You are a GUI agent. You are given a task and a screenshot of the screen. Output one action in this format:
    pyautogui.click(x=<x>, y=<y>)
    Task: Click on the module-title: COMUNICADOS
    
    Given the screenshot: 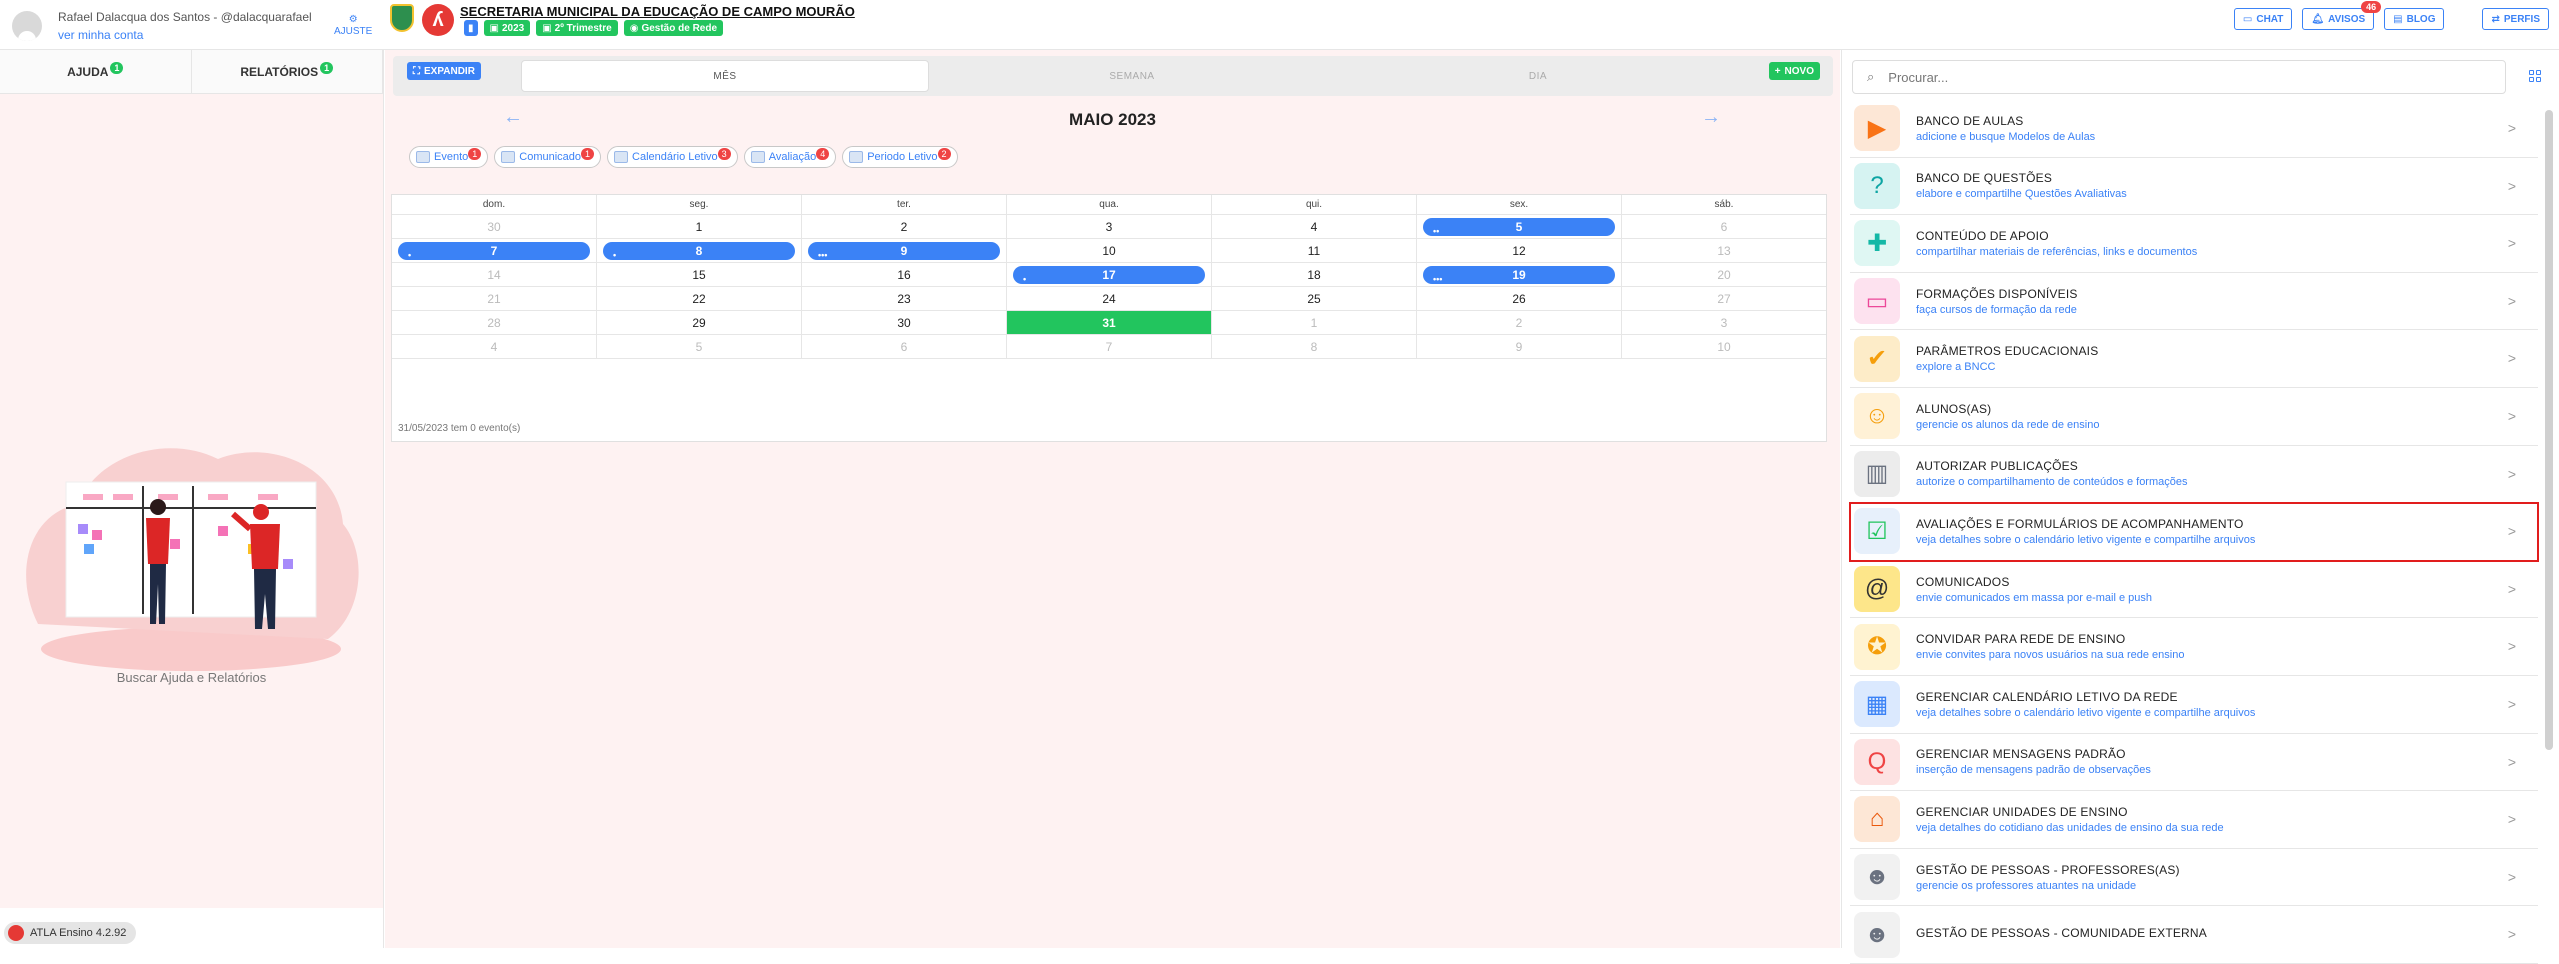 What is the action you would take?
    pyautogui.click(x=1963, y=581)
    